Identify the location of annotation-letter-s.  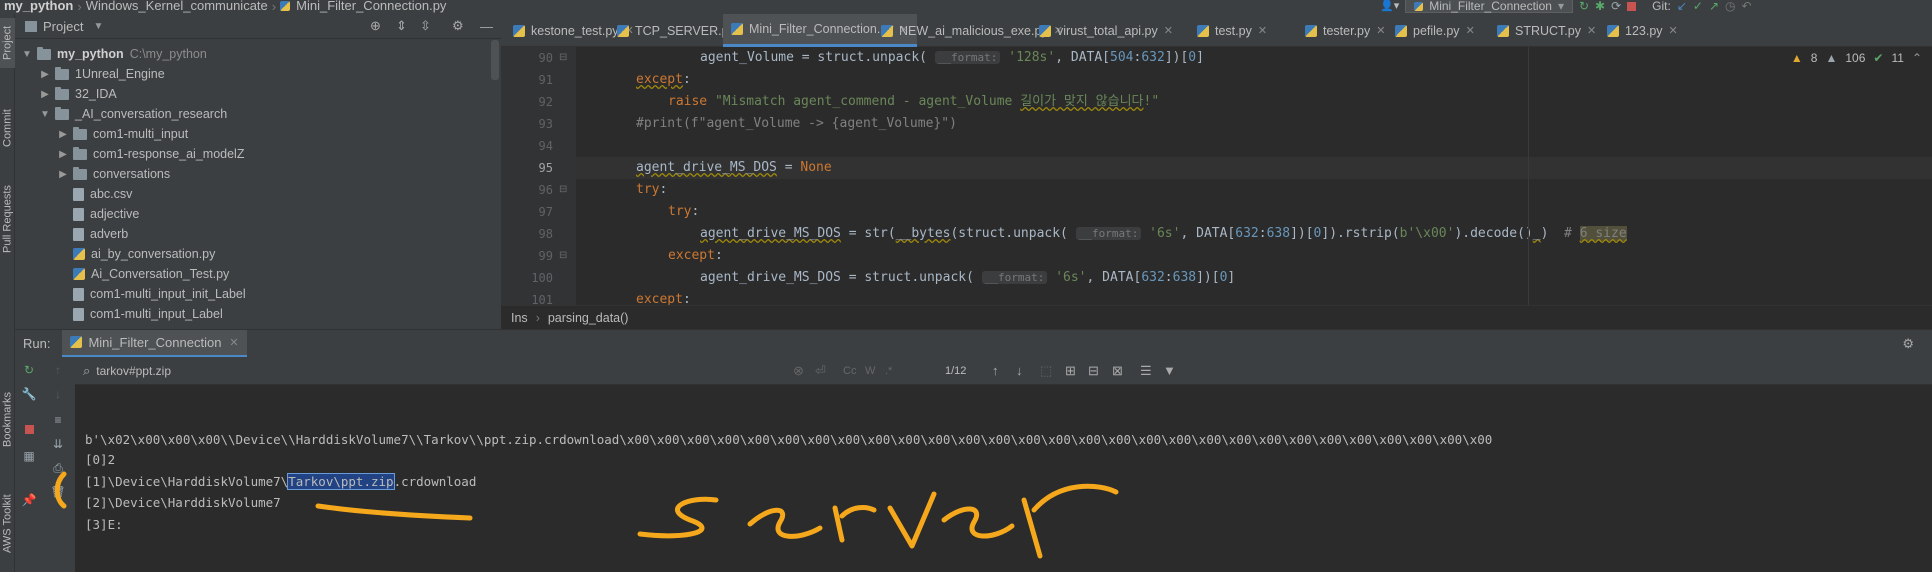
(678, 517).